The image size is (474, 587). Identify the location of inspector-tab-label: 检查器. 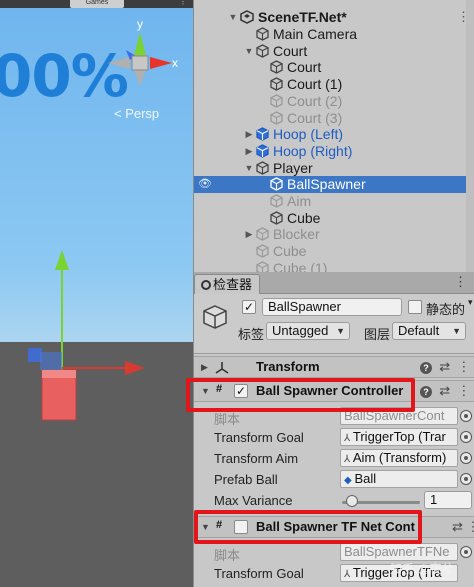
(233, 284).